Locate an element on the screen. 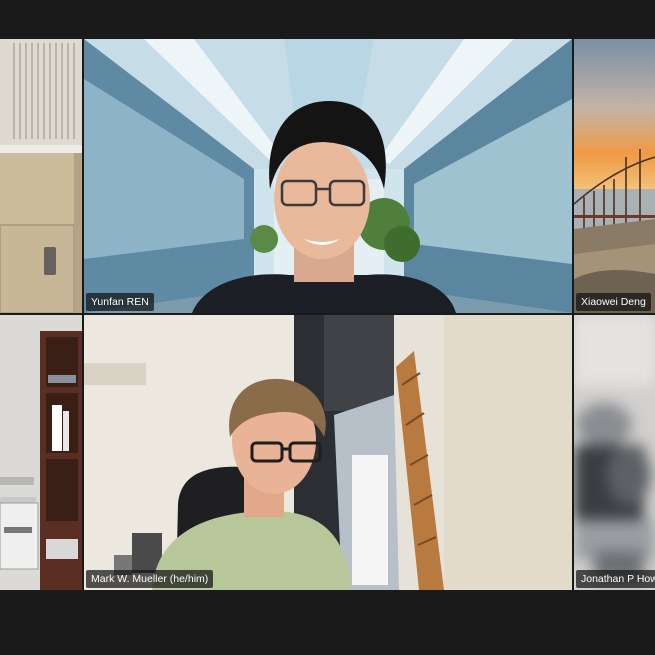  participant-tile-3: Xiaowei Deng is located at coordinates (614, 176).